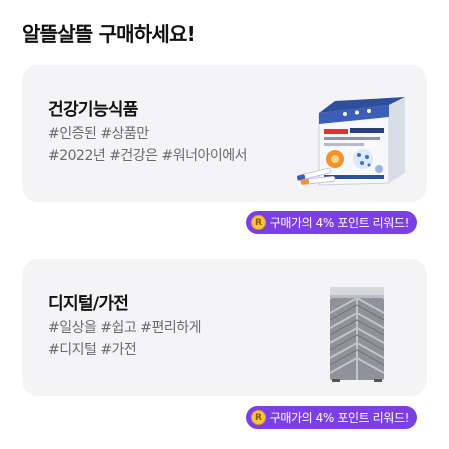 The width and height of the screenshot is (449, 449). Describe the element at coordinates (88, 304) in the screenshot. I see `card-title: 디지털/가전` at that location.